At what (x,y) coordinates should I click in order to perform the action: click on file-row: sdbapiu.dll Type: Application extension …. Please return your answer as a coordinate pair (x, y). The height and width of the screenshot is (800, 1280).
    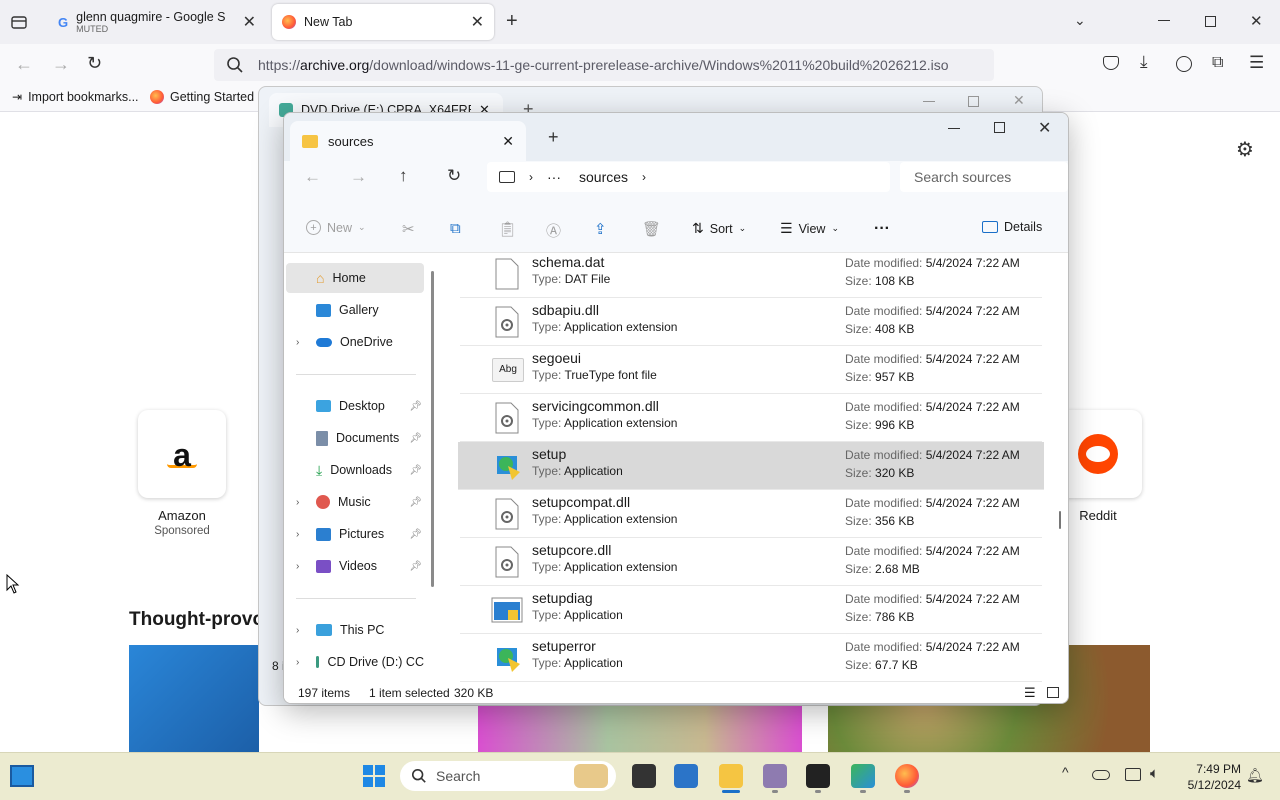
    Looking at the image, I should click on (751, 322).